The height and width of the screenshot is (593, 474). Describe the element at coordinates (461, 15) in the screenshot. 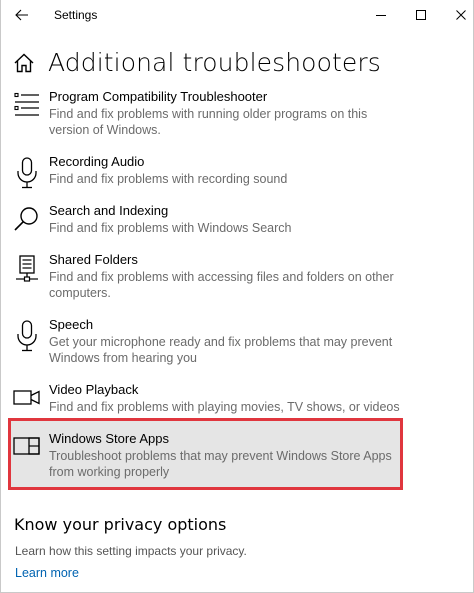

I see `close-icon` at that location.